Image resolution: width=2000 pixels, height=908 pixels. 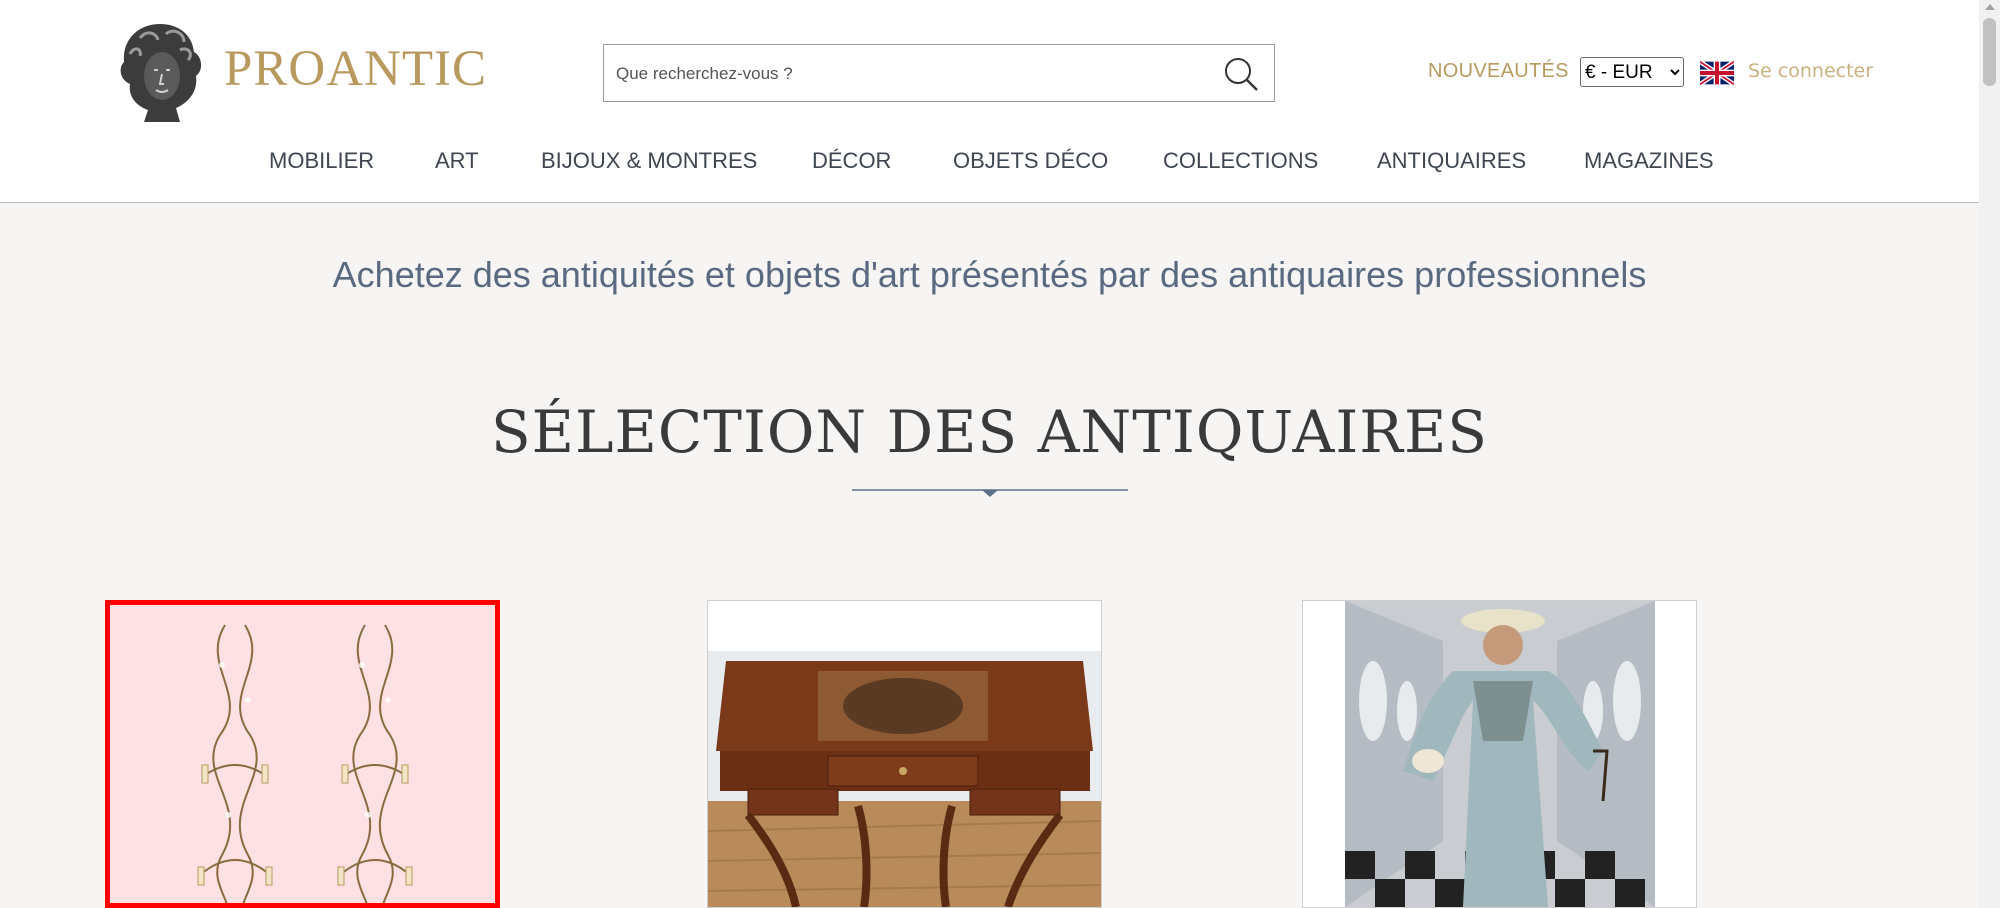 What do you see at coordinates (1989, 52) in the screenshot?
I see `scroll-thumb` at bounding box center [1989, 52].